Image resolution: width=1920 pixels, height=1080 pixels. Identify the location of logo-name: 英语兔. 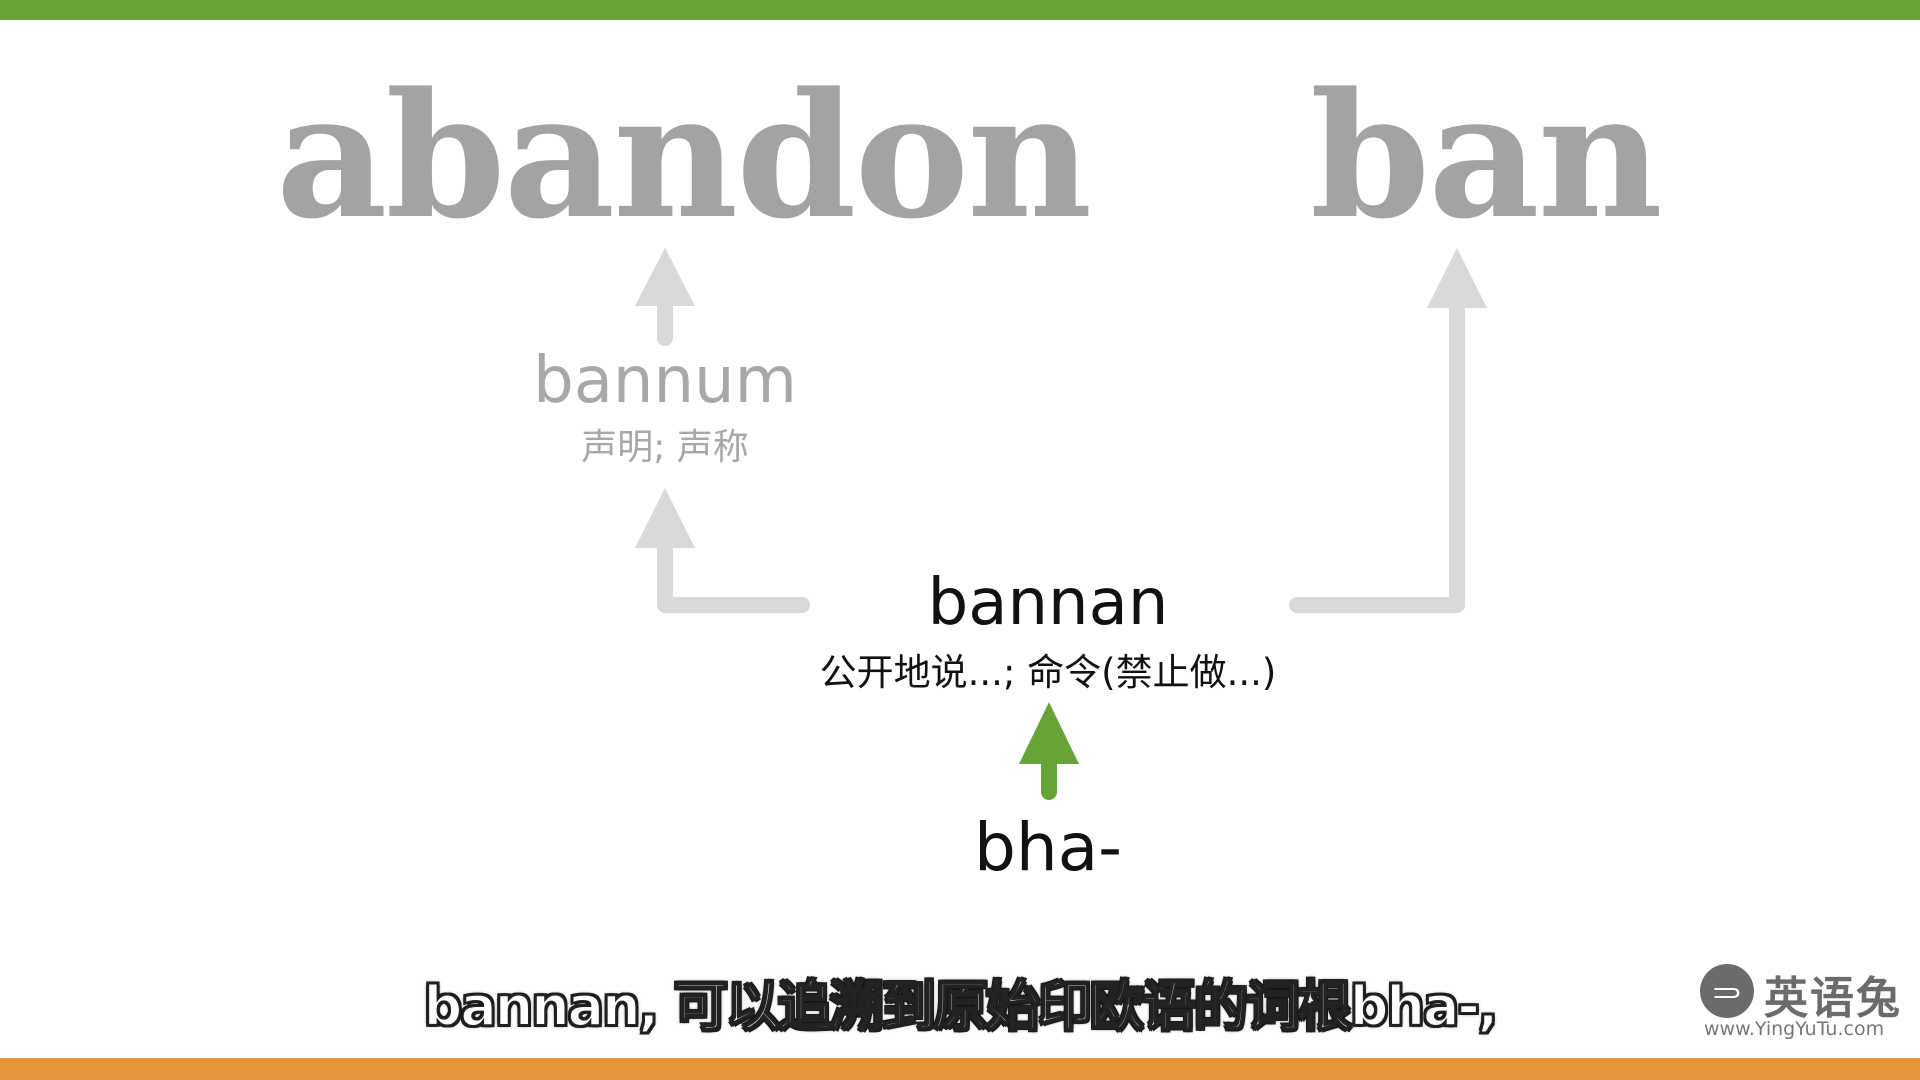
(1833, 998).